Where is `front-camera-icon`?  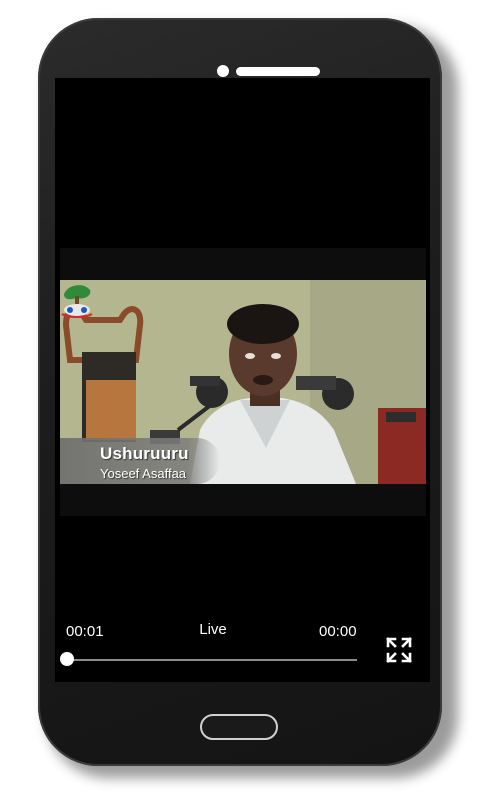
front-camera-icon is located at coordinates (223, 71).